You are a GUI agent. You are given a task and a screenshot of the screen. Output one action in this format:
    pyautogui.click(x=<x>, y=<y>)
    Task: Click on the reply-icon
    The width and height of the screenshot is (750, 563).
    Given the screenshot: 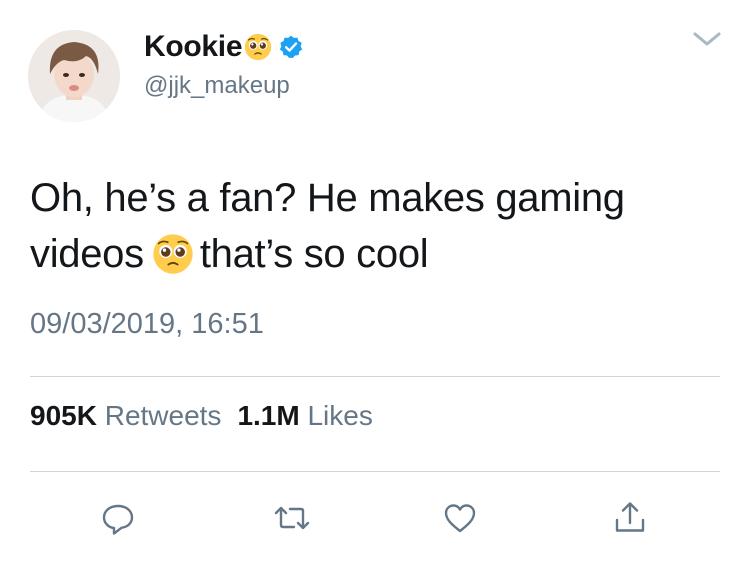 What is the action you would take?
    pyautogui.click(x=118, y=518)
    